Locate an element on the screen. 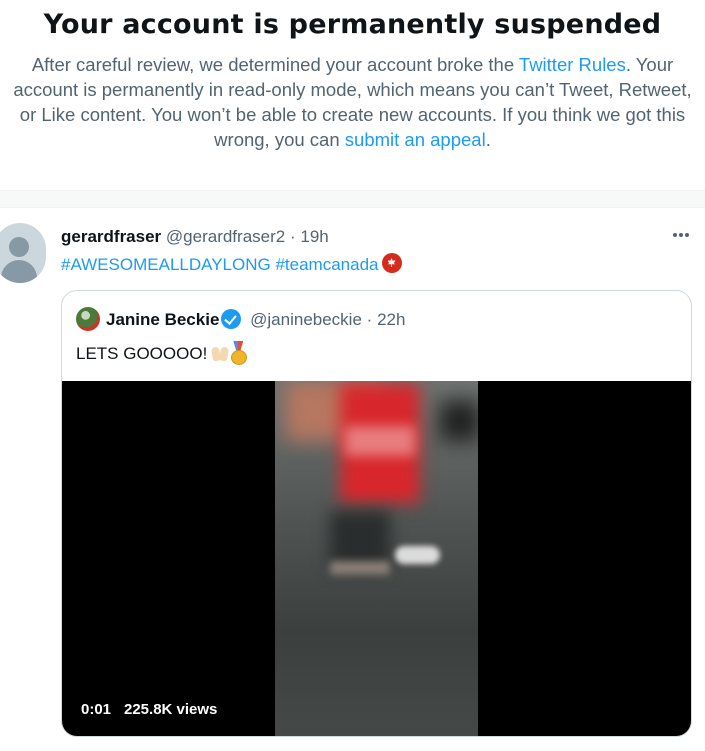 The image size is (705, 751). avatar is located at coordinates (23, 253).